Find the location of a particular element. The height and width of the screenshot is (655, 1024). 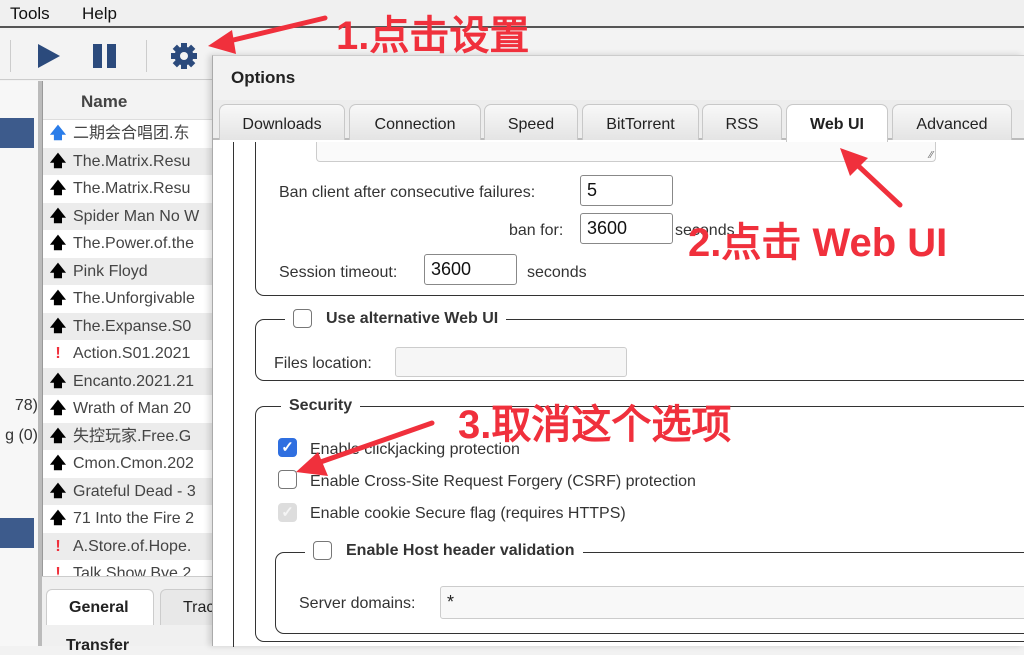

sidebar-count: g (0) is located at coordinates (21, 436).